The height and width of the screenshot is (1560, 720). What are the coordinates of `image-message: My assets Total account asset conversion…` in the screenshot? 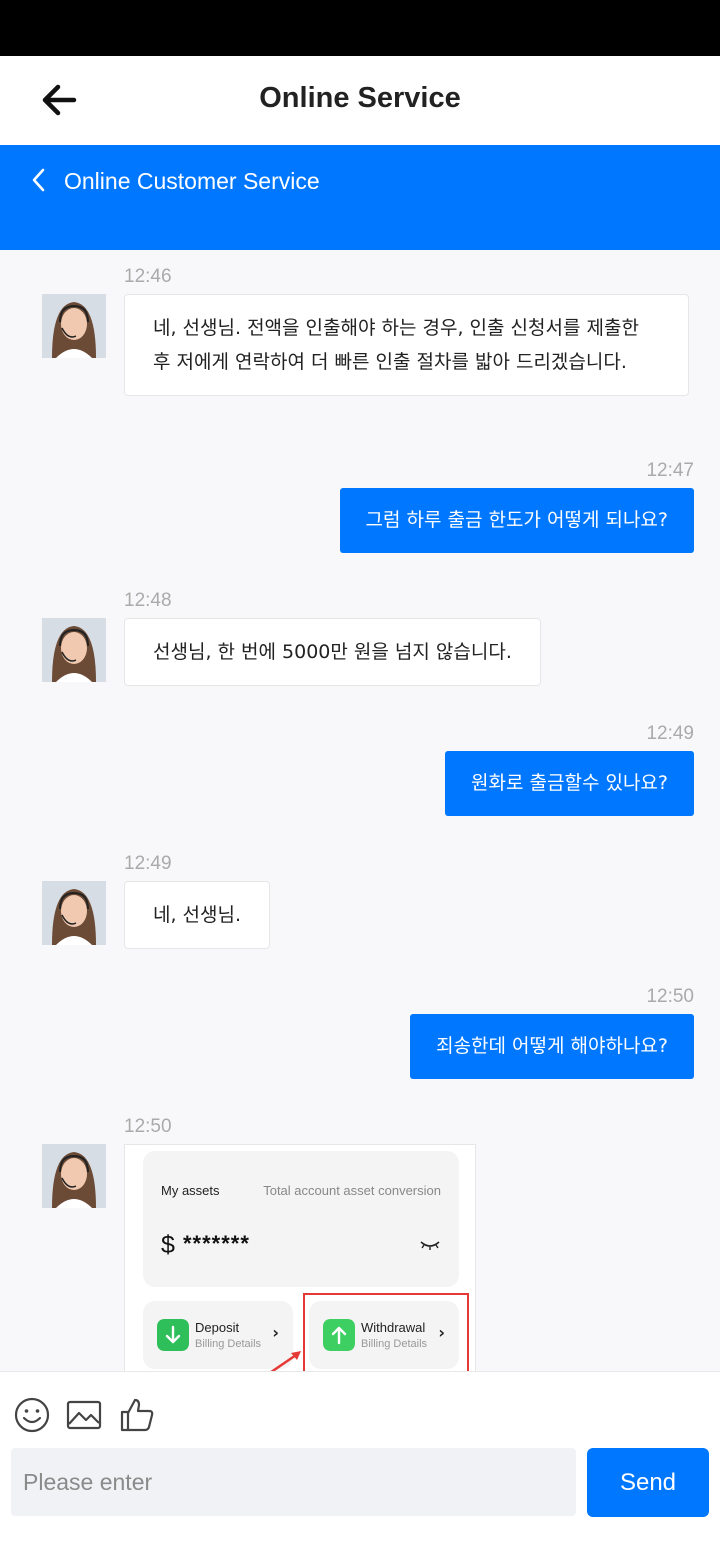 It's located at (300, 1257).